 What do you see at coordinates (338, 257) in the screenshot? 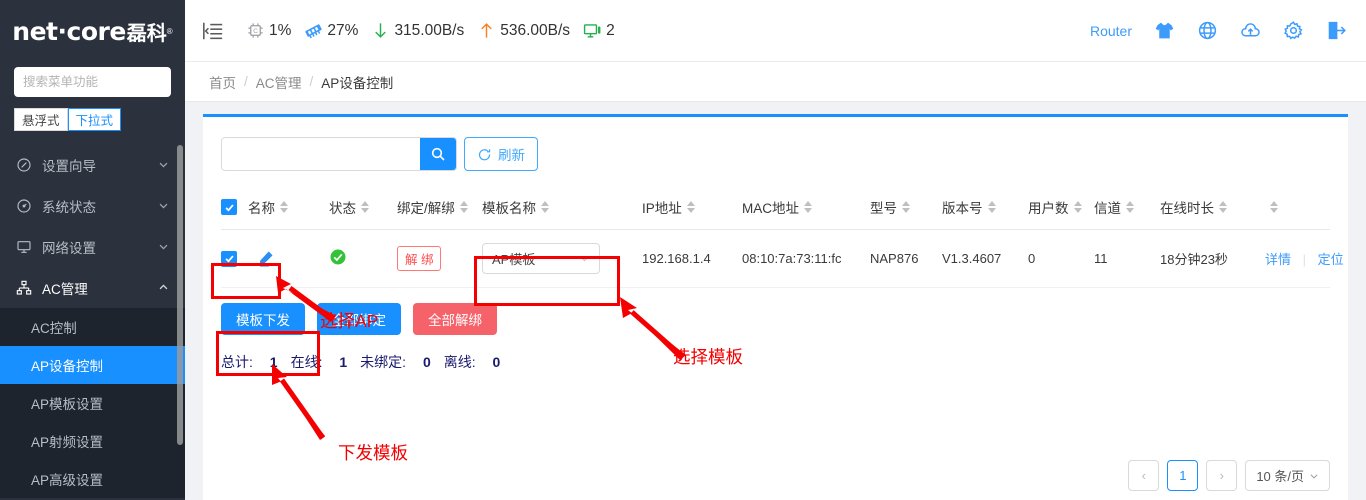
I see `status-online-icon` at bounding box center [338, 257].